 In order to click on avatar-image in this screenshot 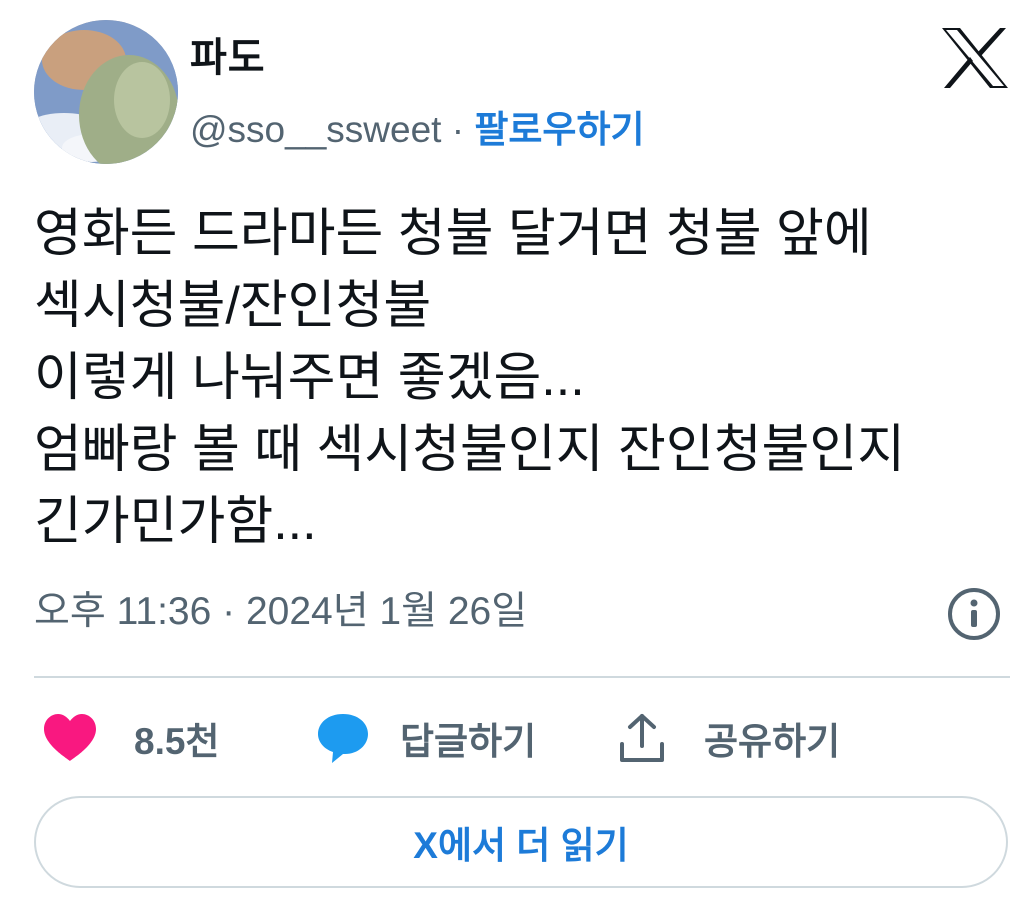, I will do `click(106, 92)`.